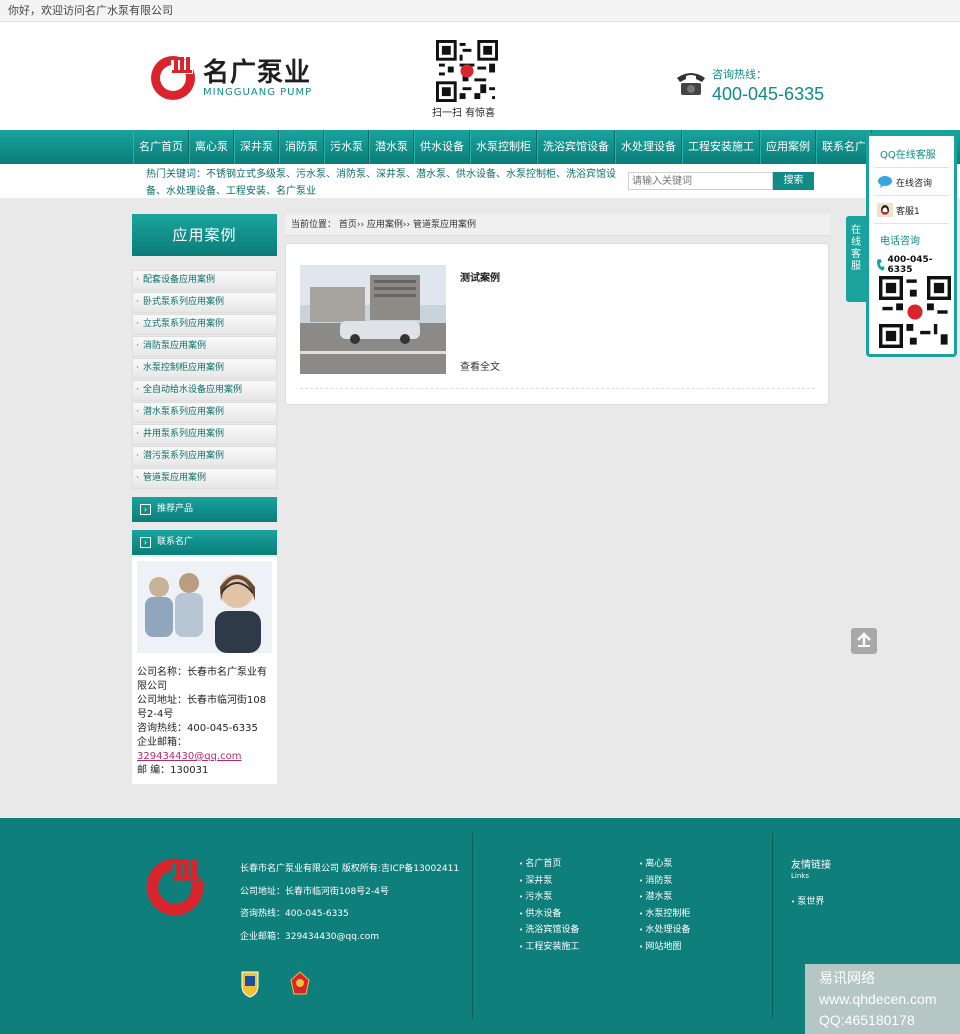 The width and height of the screenshot is (960, 1034). Describe the element at coordinates (911, 265) in the screenshot. I see `tel-consult-number: 400-045-6335` at that location.